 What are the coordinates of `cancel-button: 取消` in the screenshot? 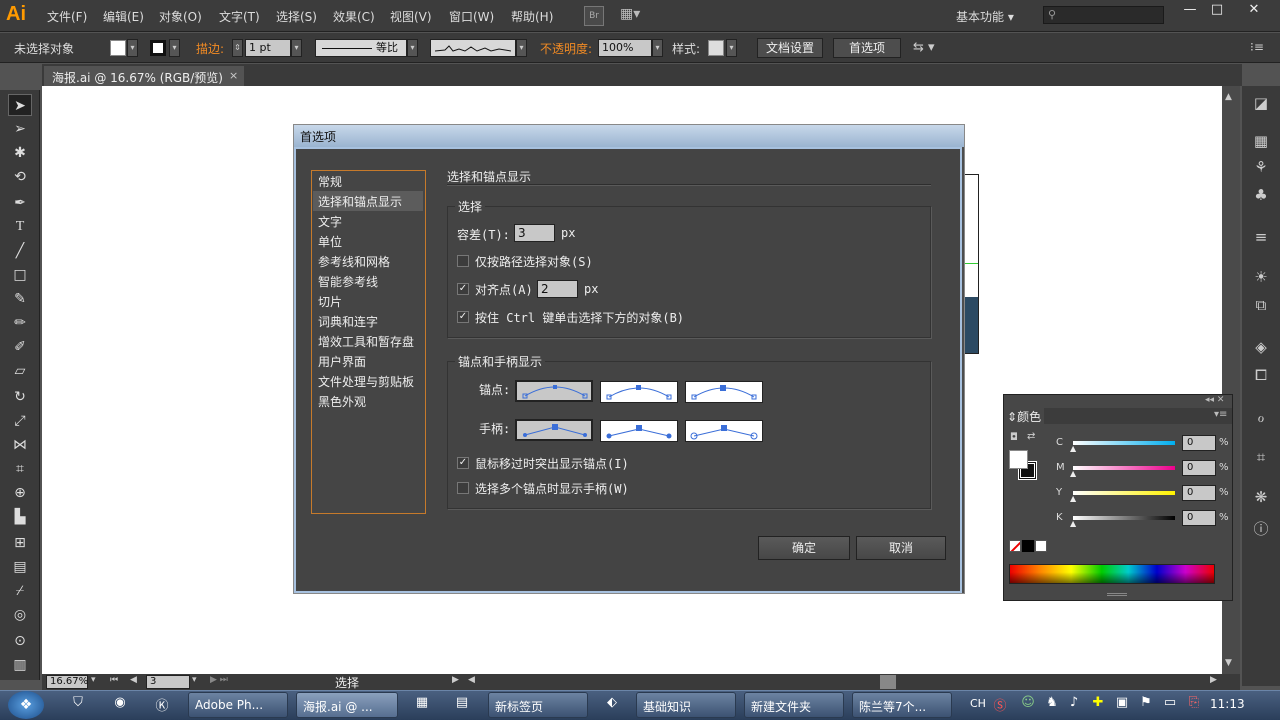 It's located at (901, 548).